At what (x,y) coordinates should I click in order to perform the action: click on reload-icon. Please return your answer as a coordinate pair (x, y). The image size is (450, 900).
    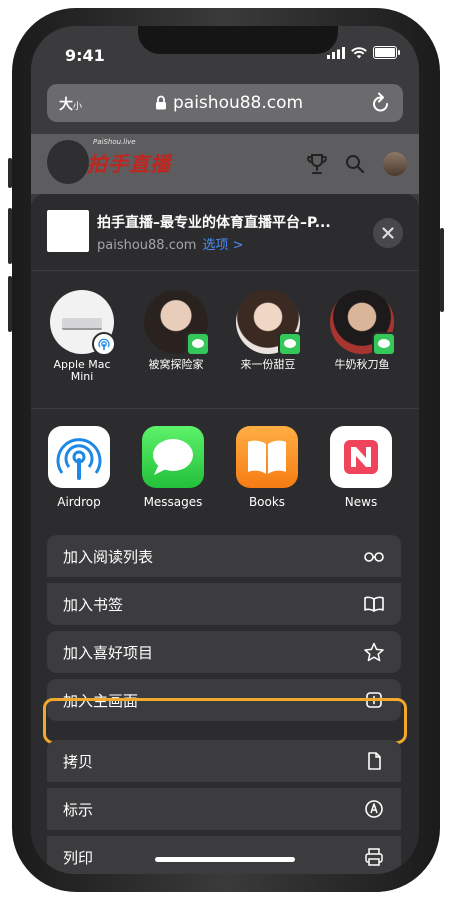
    Looking at the image, I should click on (381, 103).